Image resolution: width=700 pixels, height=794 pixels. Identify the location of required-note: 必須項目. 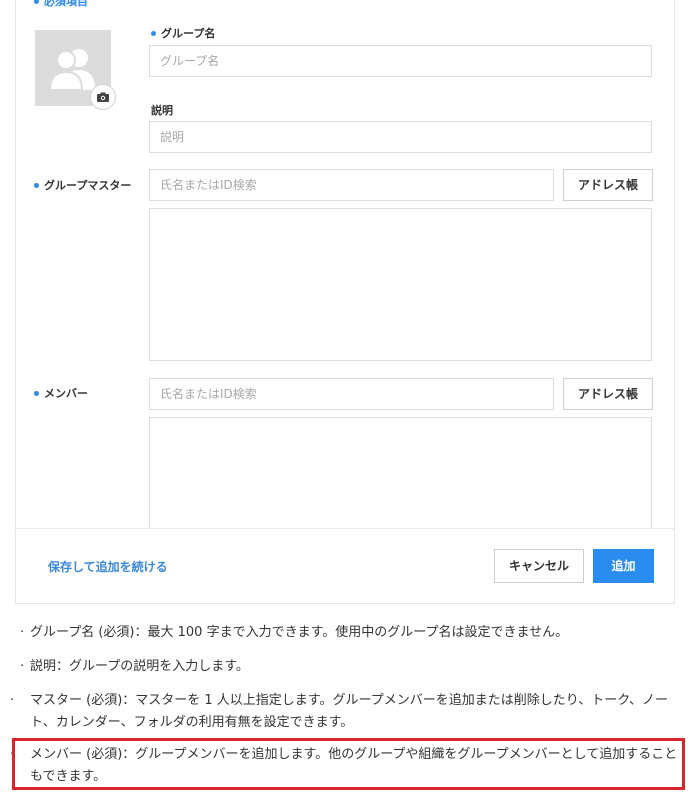
(61, 4).